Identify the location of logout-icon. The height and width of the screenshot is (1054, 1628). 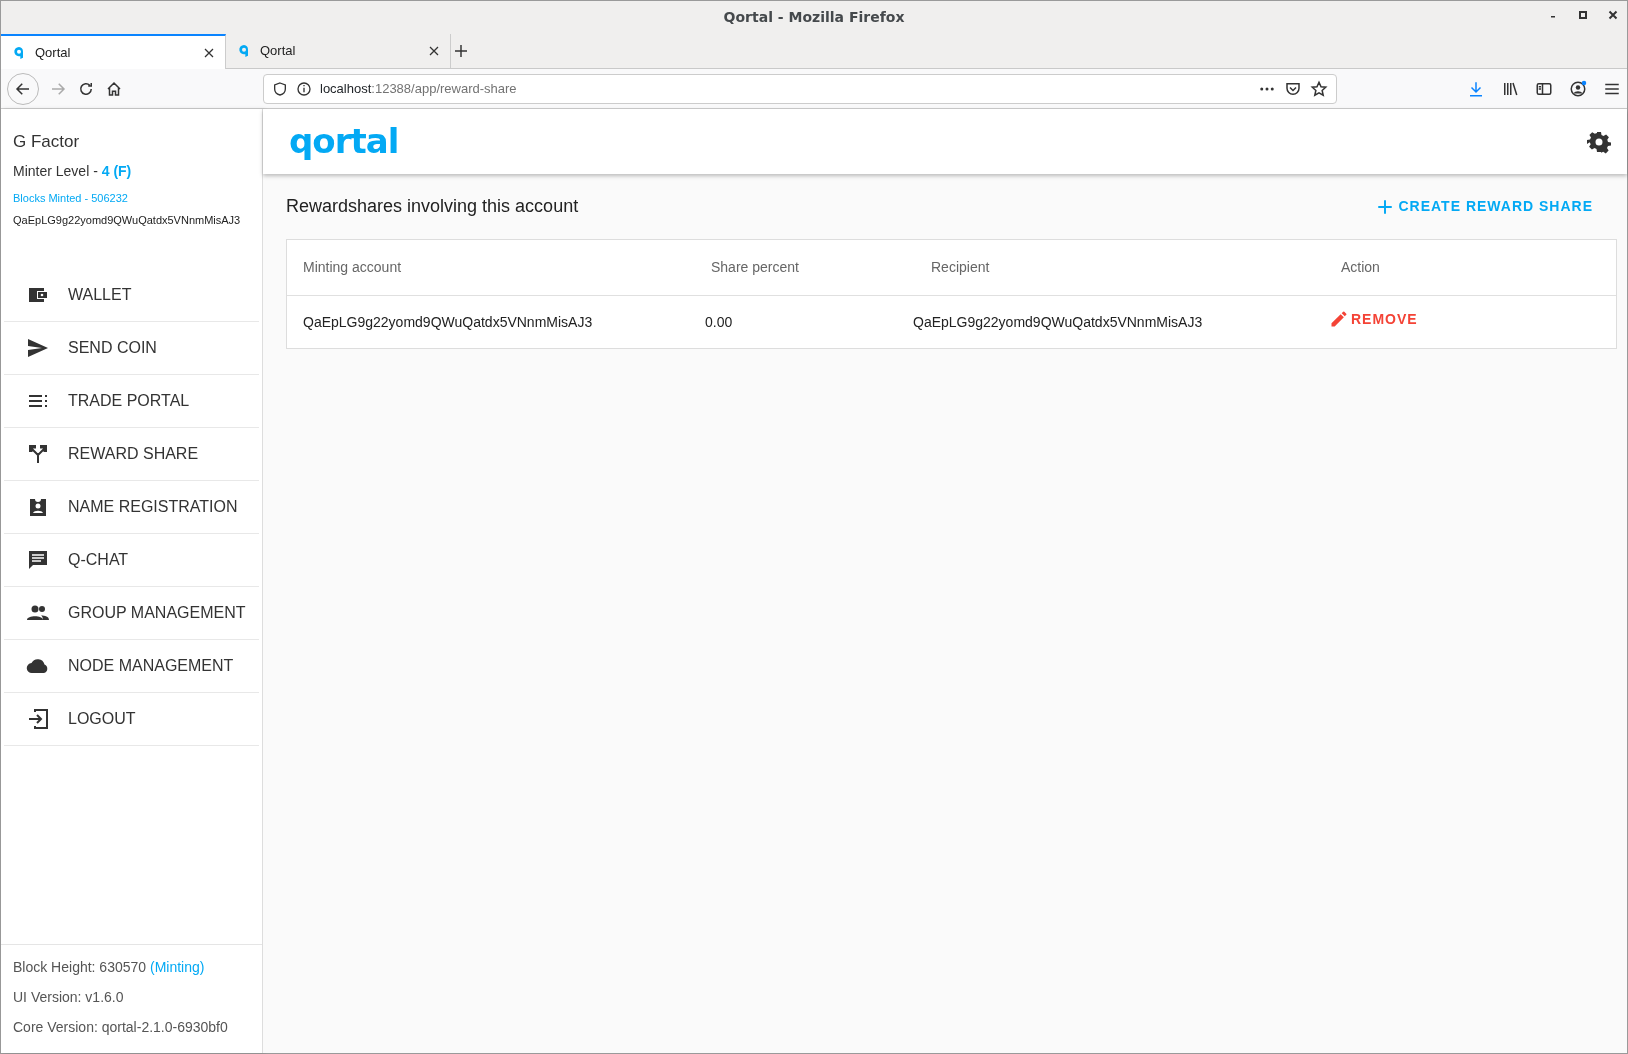
(38, 718).